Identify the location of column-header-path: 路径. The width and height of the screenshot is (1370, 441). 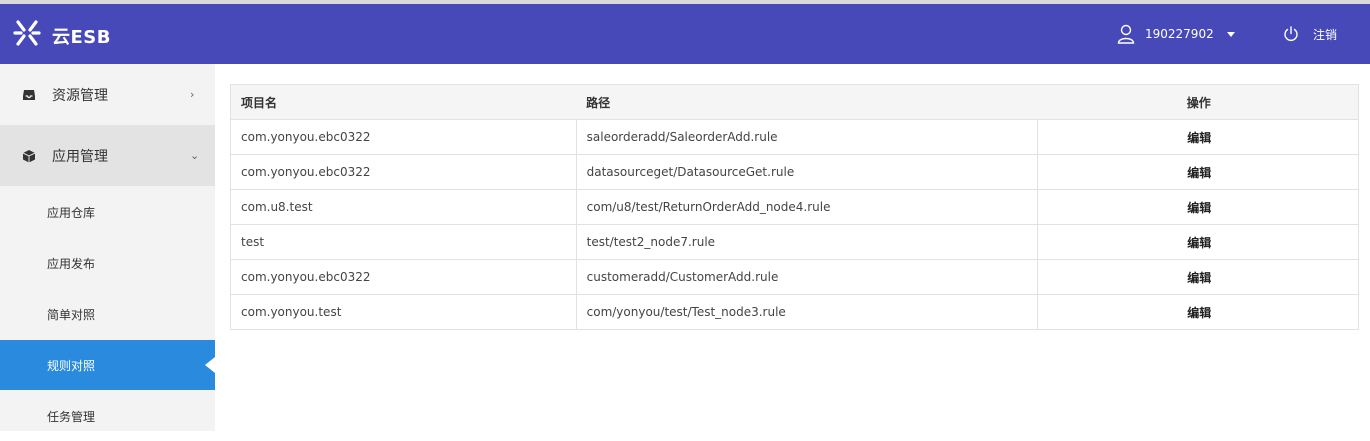
(807, 102).